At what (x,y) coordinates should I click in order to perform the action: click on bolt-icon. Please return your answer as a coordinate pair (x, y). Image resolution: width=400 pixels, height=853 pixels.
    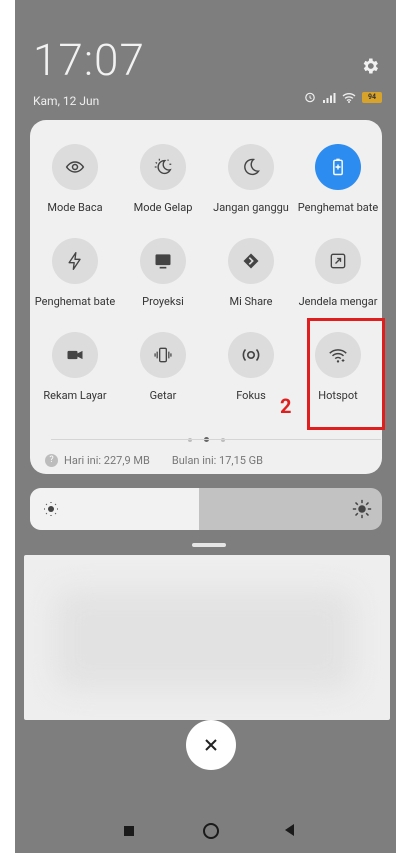
    Looking at the image, I should click on (75, 261).